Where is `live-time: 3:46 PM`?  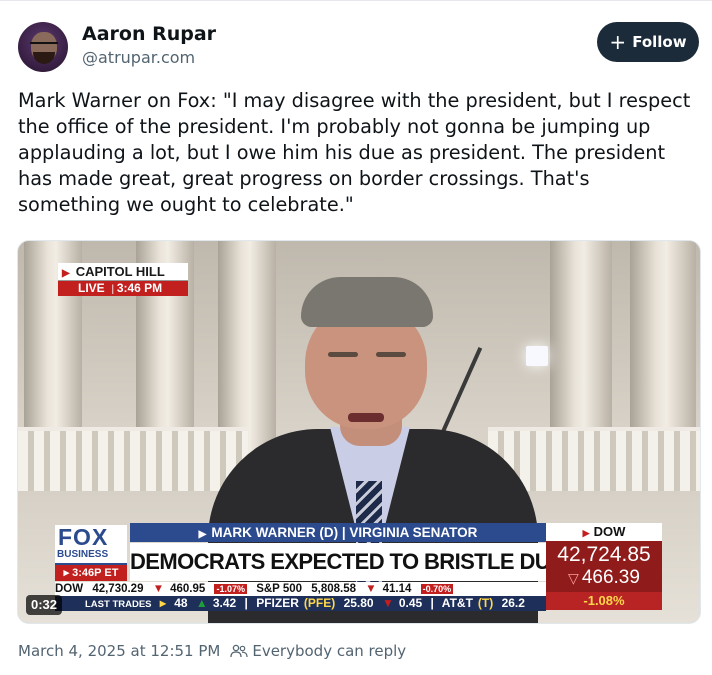 live-time: 3:46 PM is located at coordinates (139, 288).